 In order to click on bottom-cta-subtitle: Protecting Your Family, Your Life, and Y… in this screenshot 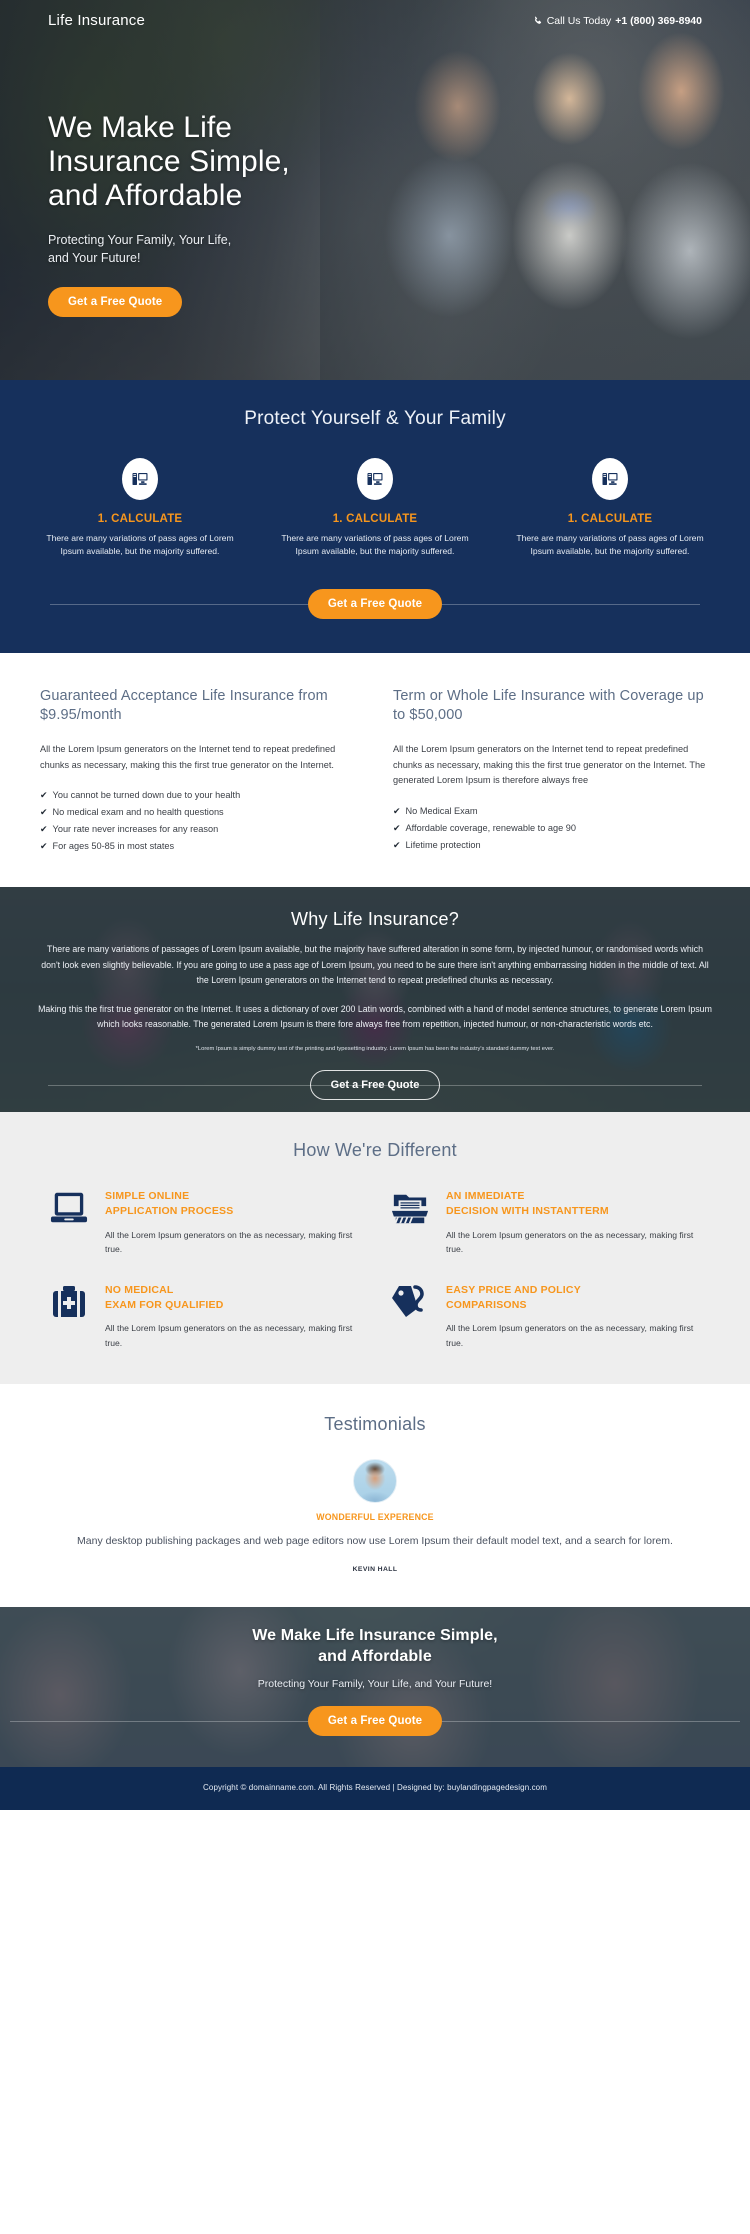, I will do `click(375, 1683)`.